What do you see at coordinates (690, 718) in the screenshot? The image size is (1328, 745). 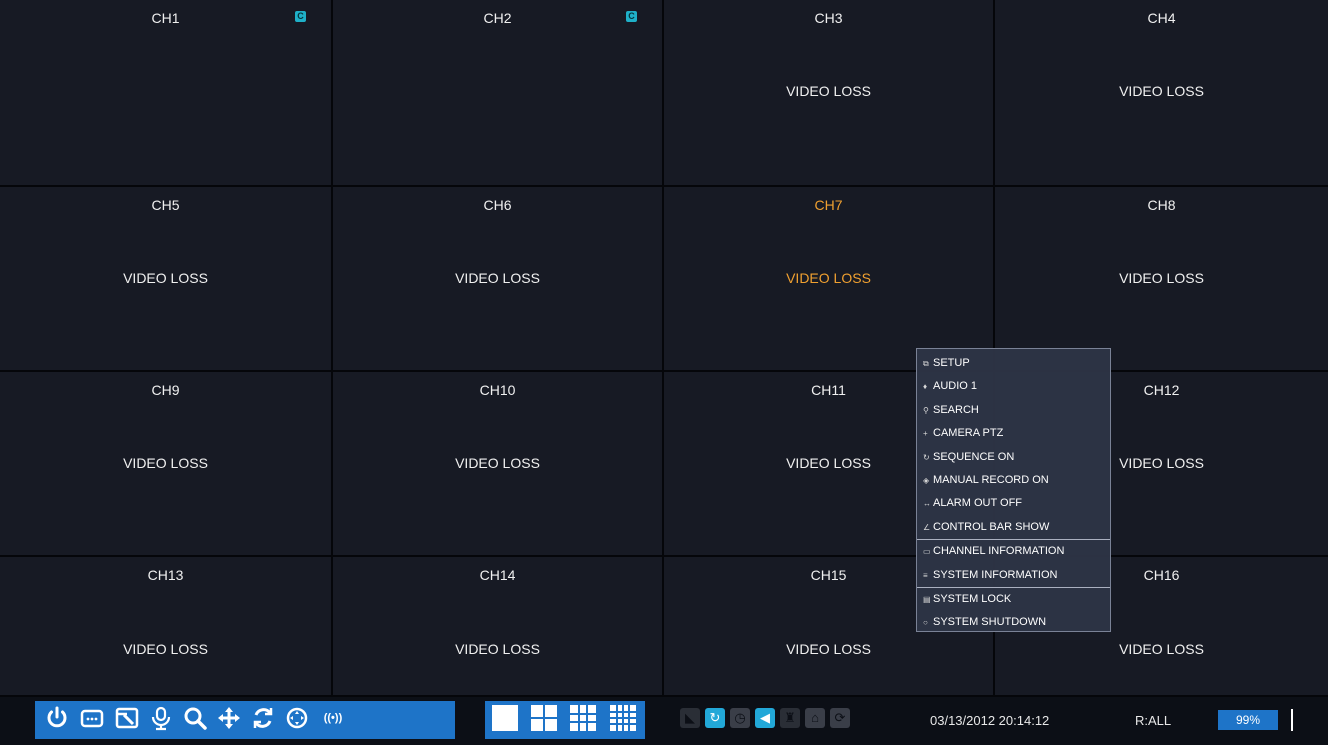 I see `network-icon: ◣` at bounding box center [690, 718].